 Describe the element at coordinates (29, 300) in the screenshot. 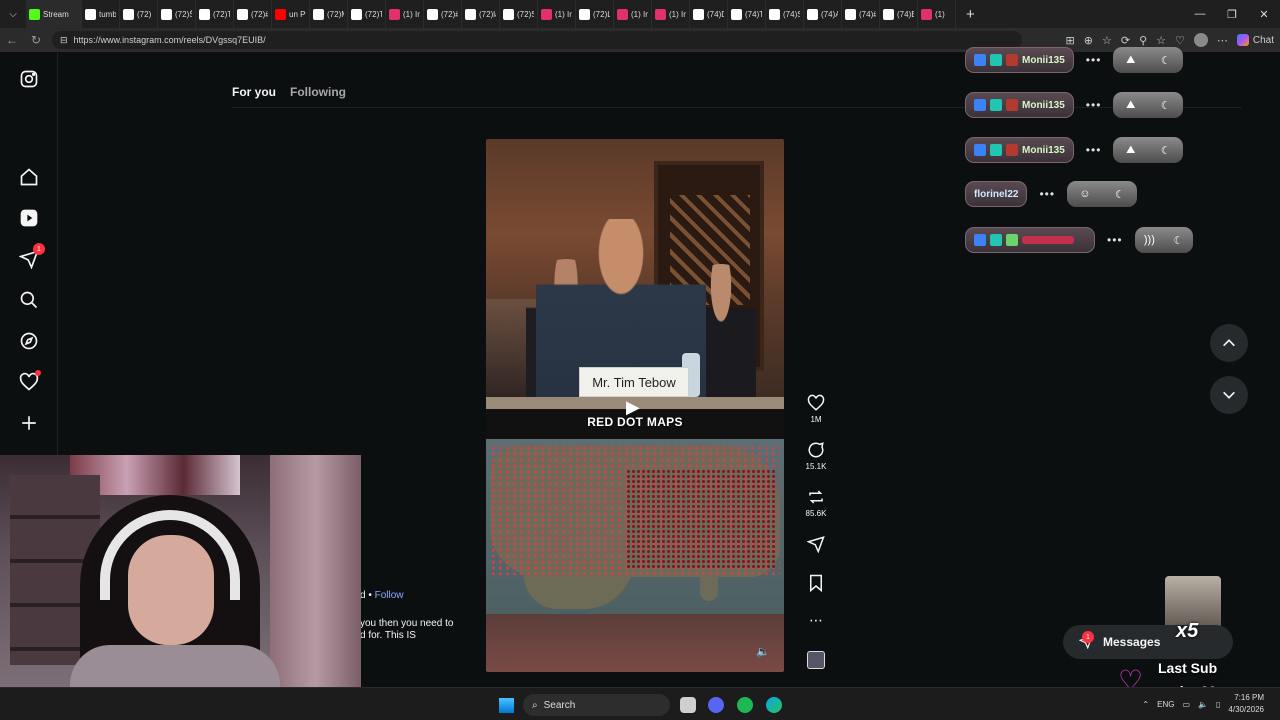

I see `search-icon` at that location.